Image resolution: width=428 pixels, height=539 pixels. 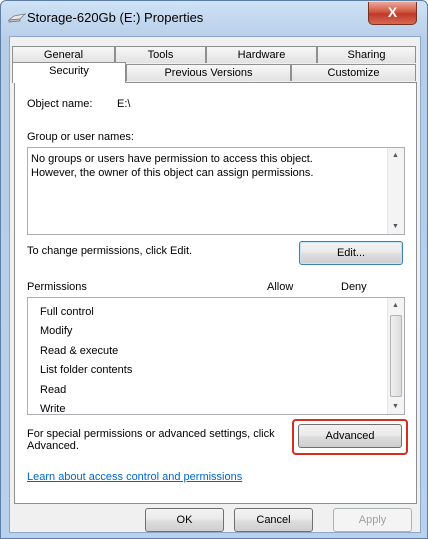 What do you see at coordinates (124, 104) in the screenshot?
I see `object-name-value: E:\` at bounding box center [124, 104].